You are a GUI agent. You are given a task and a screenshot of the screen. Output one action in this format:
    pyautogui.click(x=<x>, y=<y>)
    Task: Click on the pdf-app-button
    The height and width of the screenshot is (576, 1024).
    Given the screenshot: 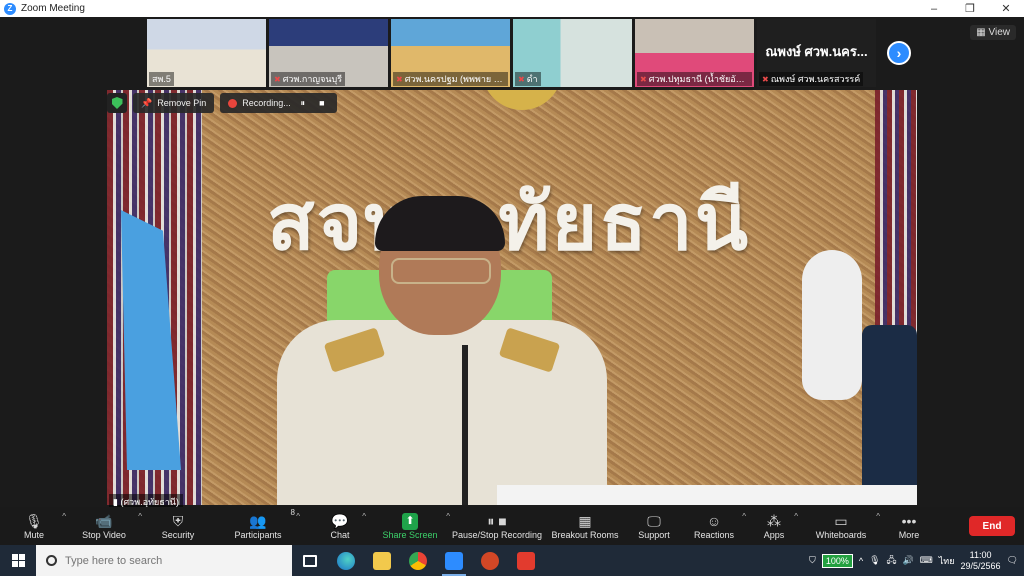 What is the action you would take?
    pyautogui.click(x=526, y=560)
    